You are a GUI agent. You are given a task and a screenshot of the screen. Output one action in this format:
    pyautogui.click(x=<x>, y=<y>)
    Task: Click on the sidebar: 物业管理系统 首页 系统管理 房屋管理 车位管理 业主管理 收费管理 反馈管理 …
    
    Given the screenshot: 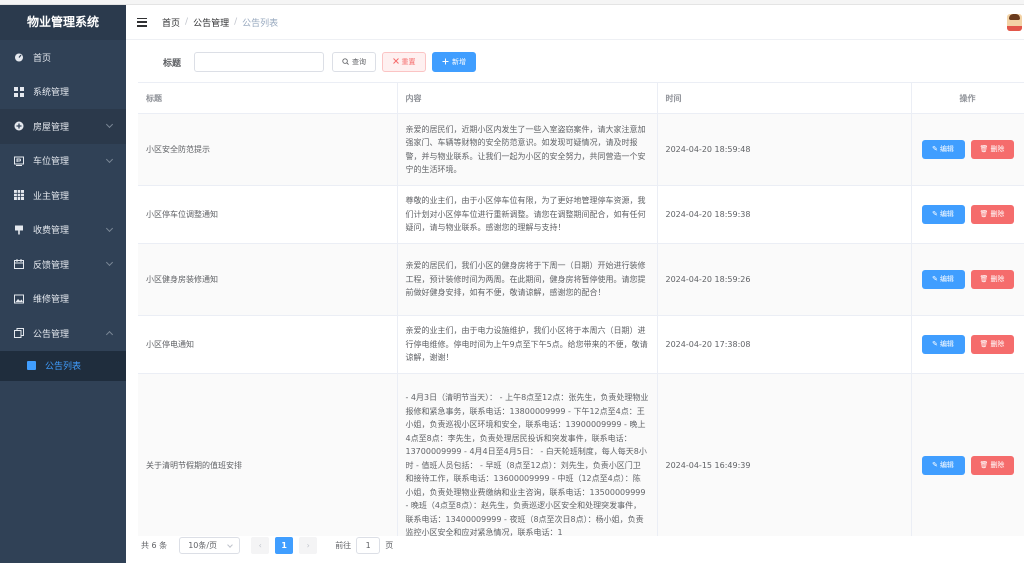 What is the action you would take?
    pyautogui.click(x=63, y=284)
    